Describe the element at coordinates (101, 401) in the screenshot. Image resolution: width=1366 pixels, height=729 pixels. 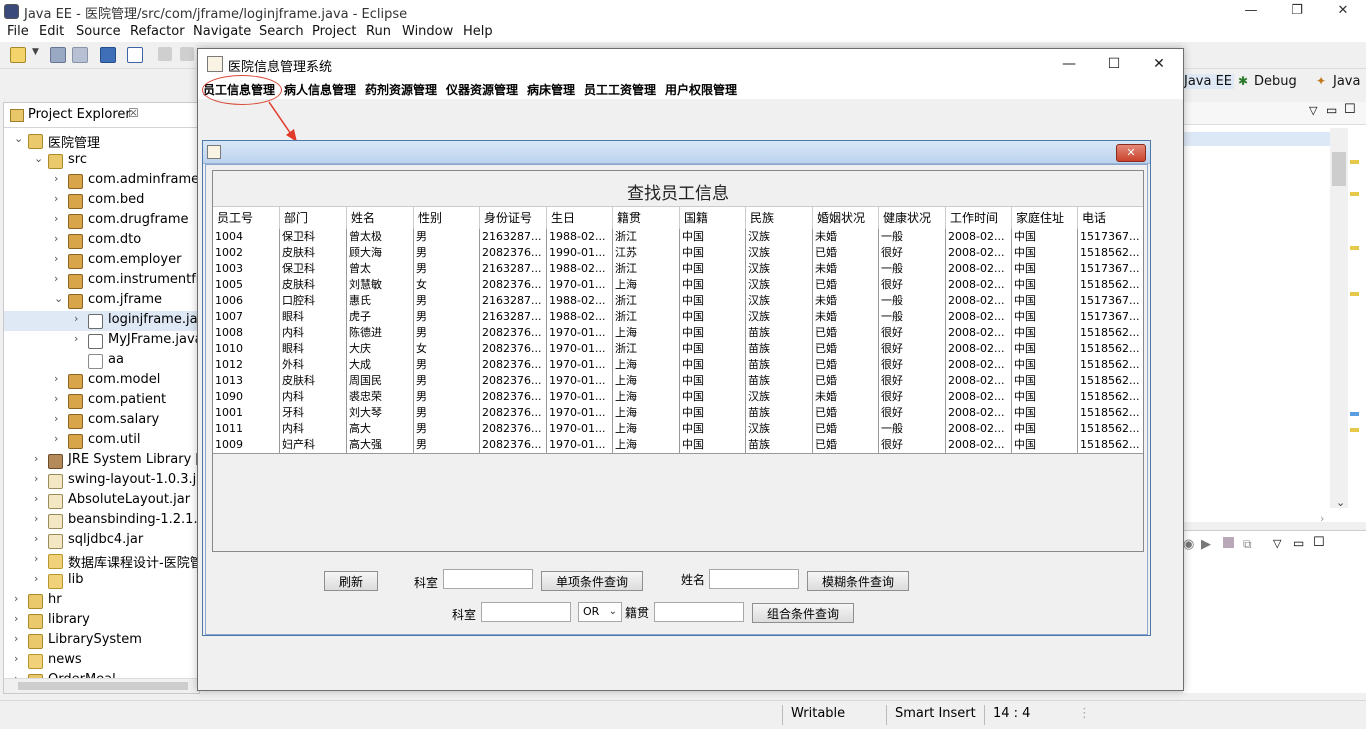
I see `tree-item: › com.patient` at that location.